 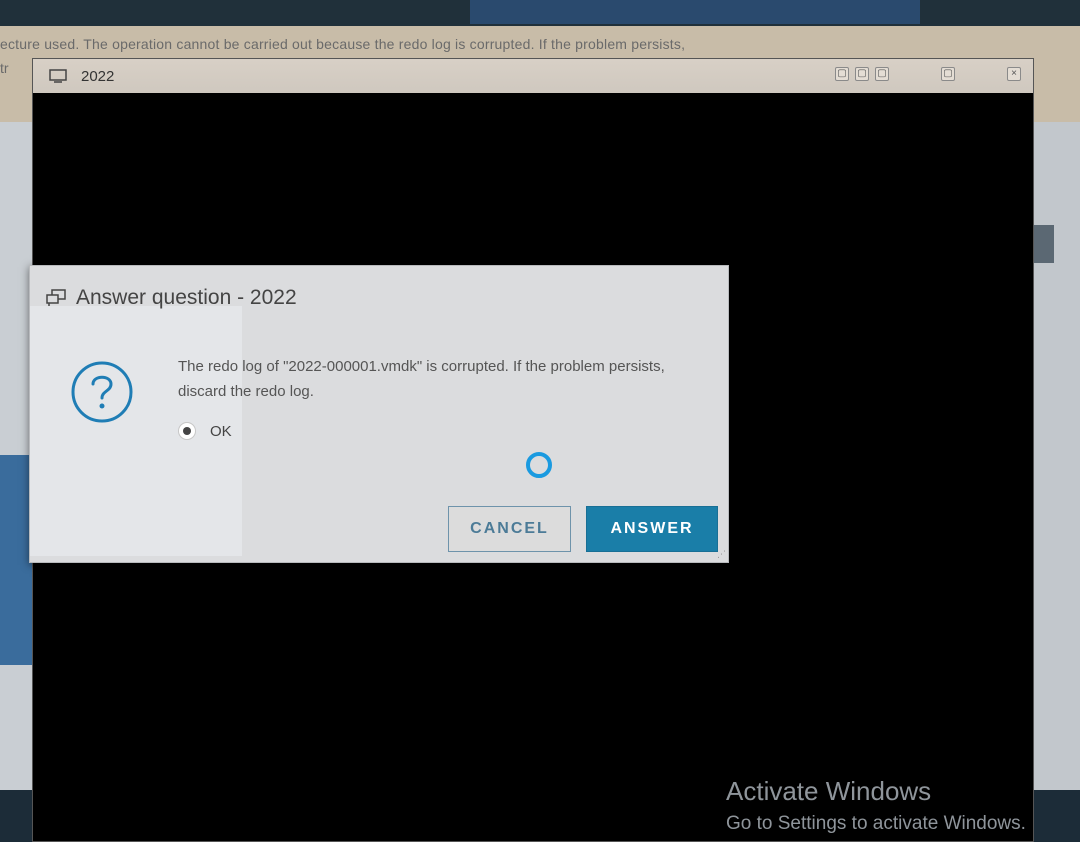 What do you see at coordinates (186, 297) in the screenshot?
I see `dialog-title: Answer question - 2022` at bounding box center [186, 297].